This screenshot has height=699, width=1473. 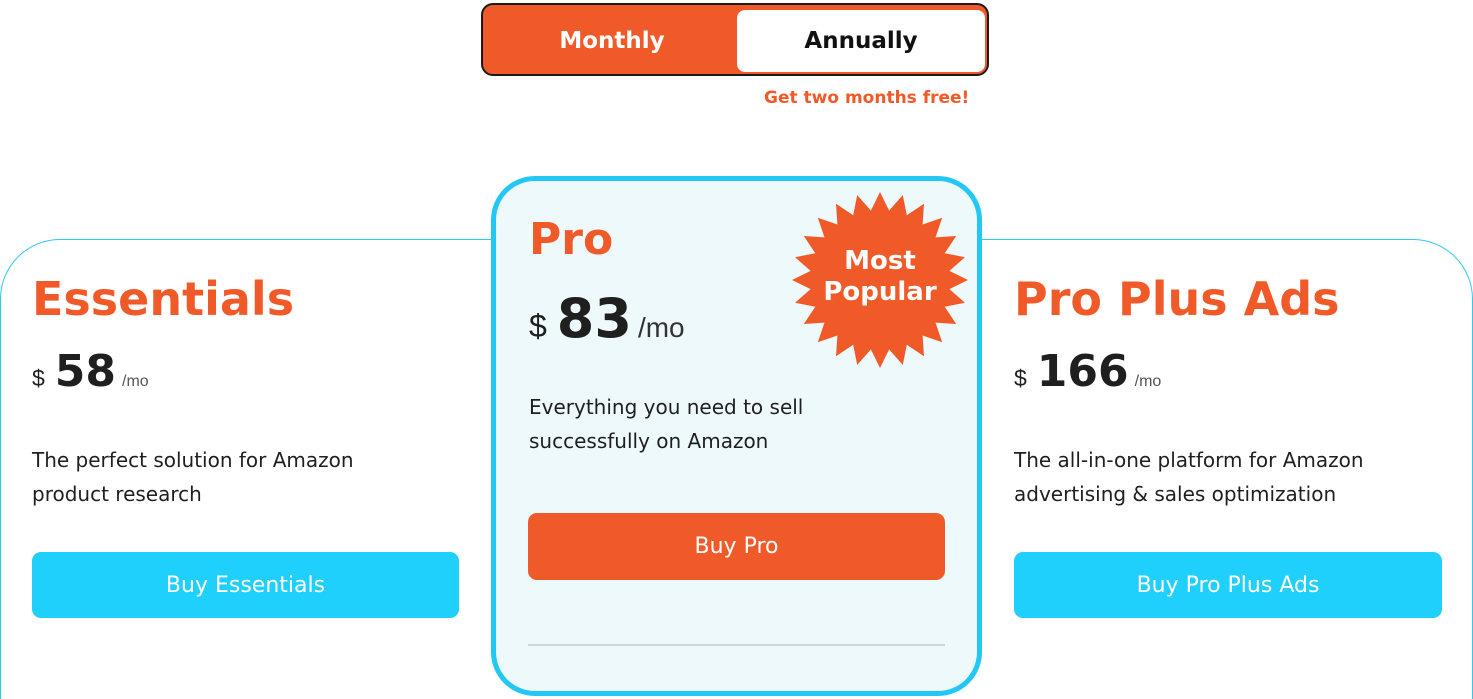 What do you see at coordinates (245, 585) in the screenshot?
I see `buy-essentials-button: Buy Essentials` at bounding box center [245, 585].